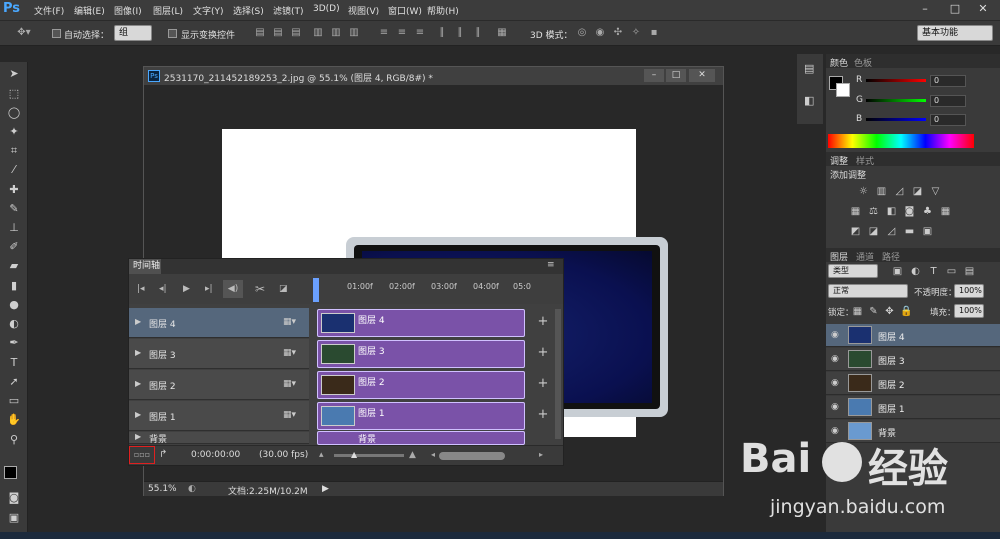  Describe the element at coordinates (14, 420) in the screenshot. I see `hand-tool-icon: ✋` at that location.